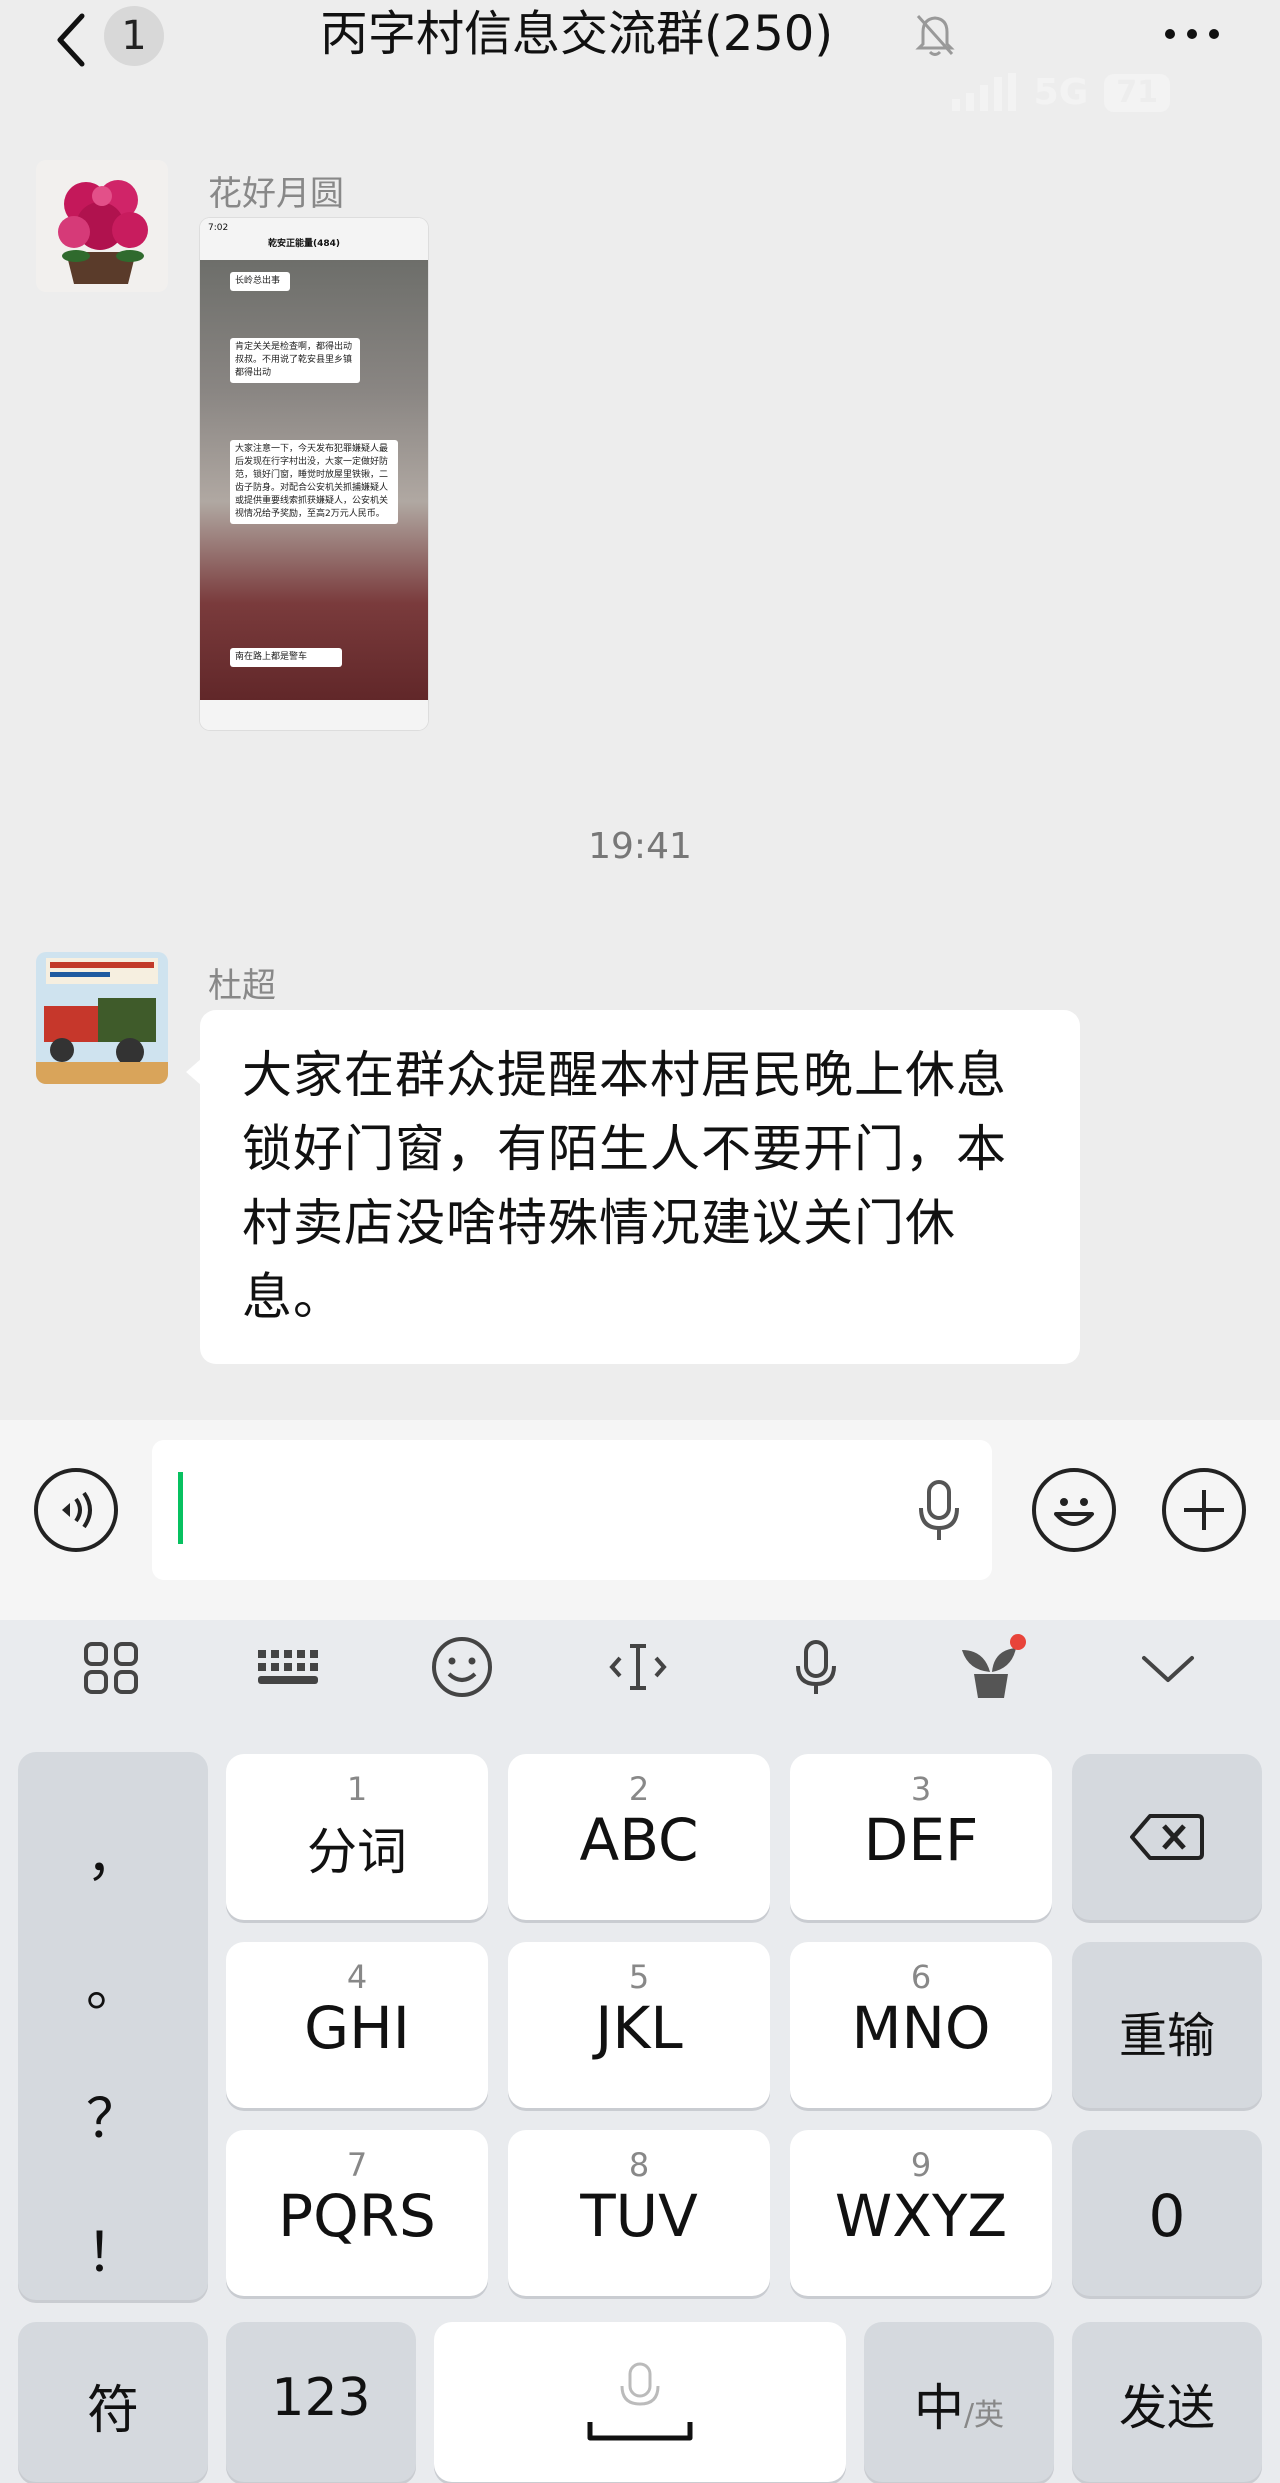 The width and height of the screenshot is (1280, 2483). What do you see at coordinates (935, 35) in the screenshot?
I see `bell-off-icon` at bounding box center [935, 35].